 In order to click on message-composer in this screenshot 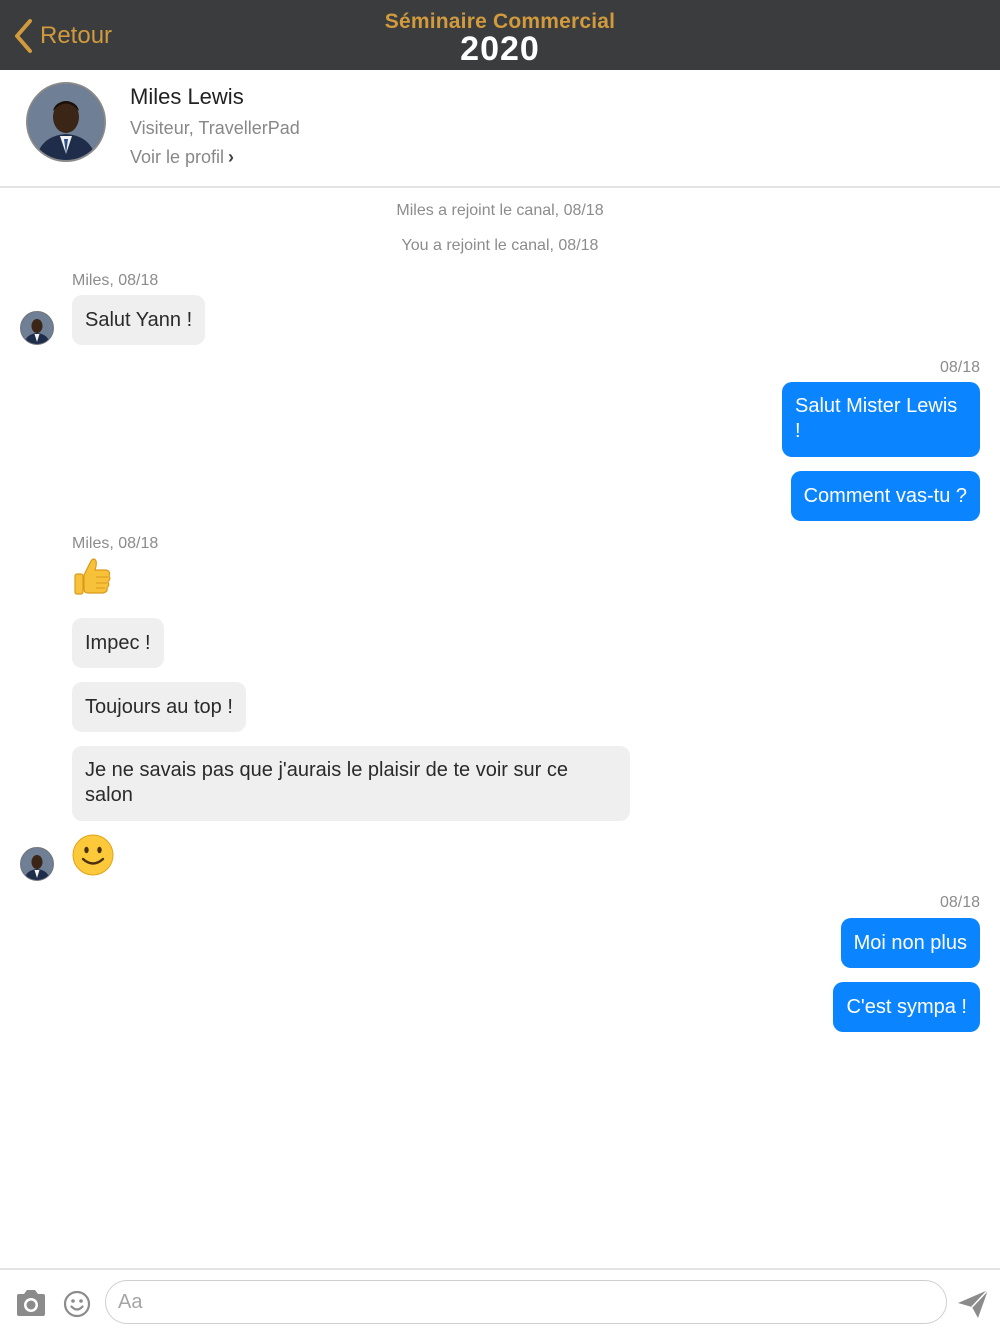, I will do `click(500, 1302)`.